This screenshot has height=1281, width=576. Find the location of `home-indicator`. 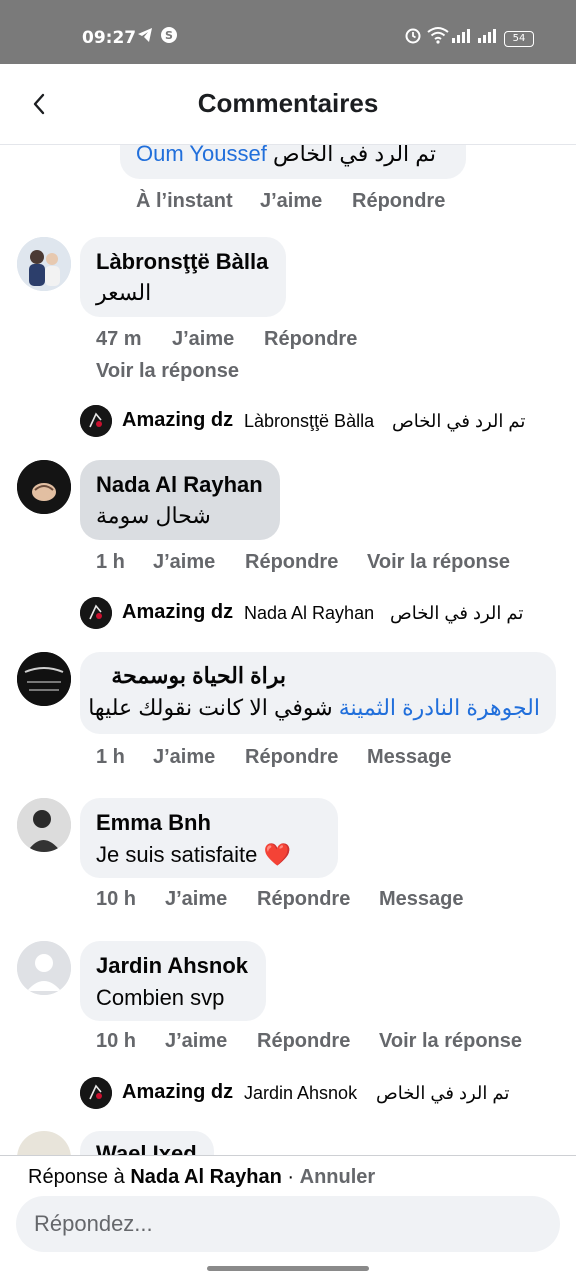

home-indicator is located at coordinates (288, 1268).